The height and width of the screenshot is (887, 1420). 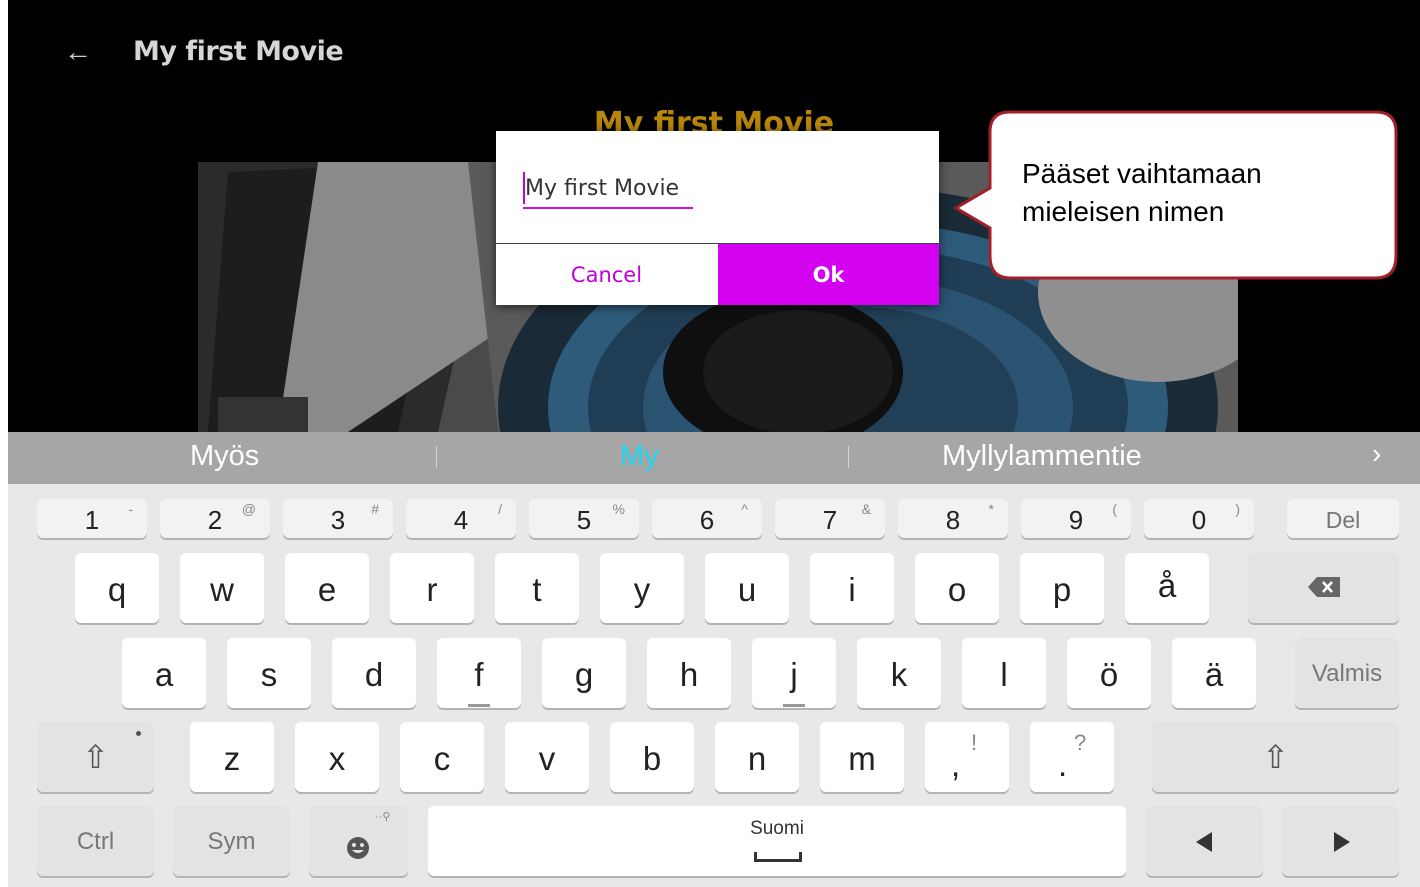 What do you see at coordinates (269, 673) in the screenshot?
I see `key-s: s` at bounding box center [269, 673].